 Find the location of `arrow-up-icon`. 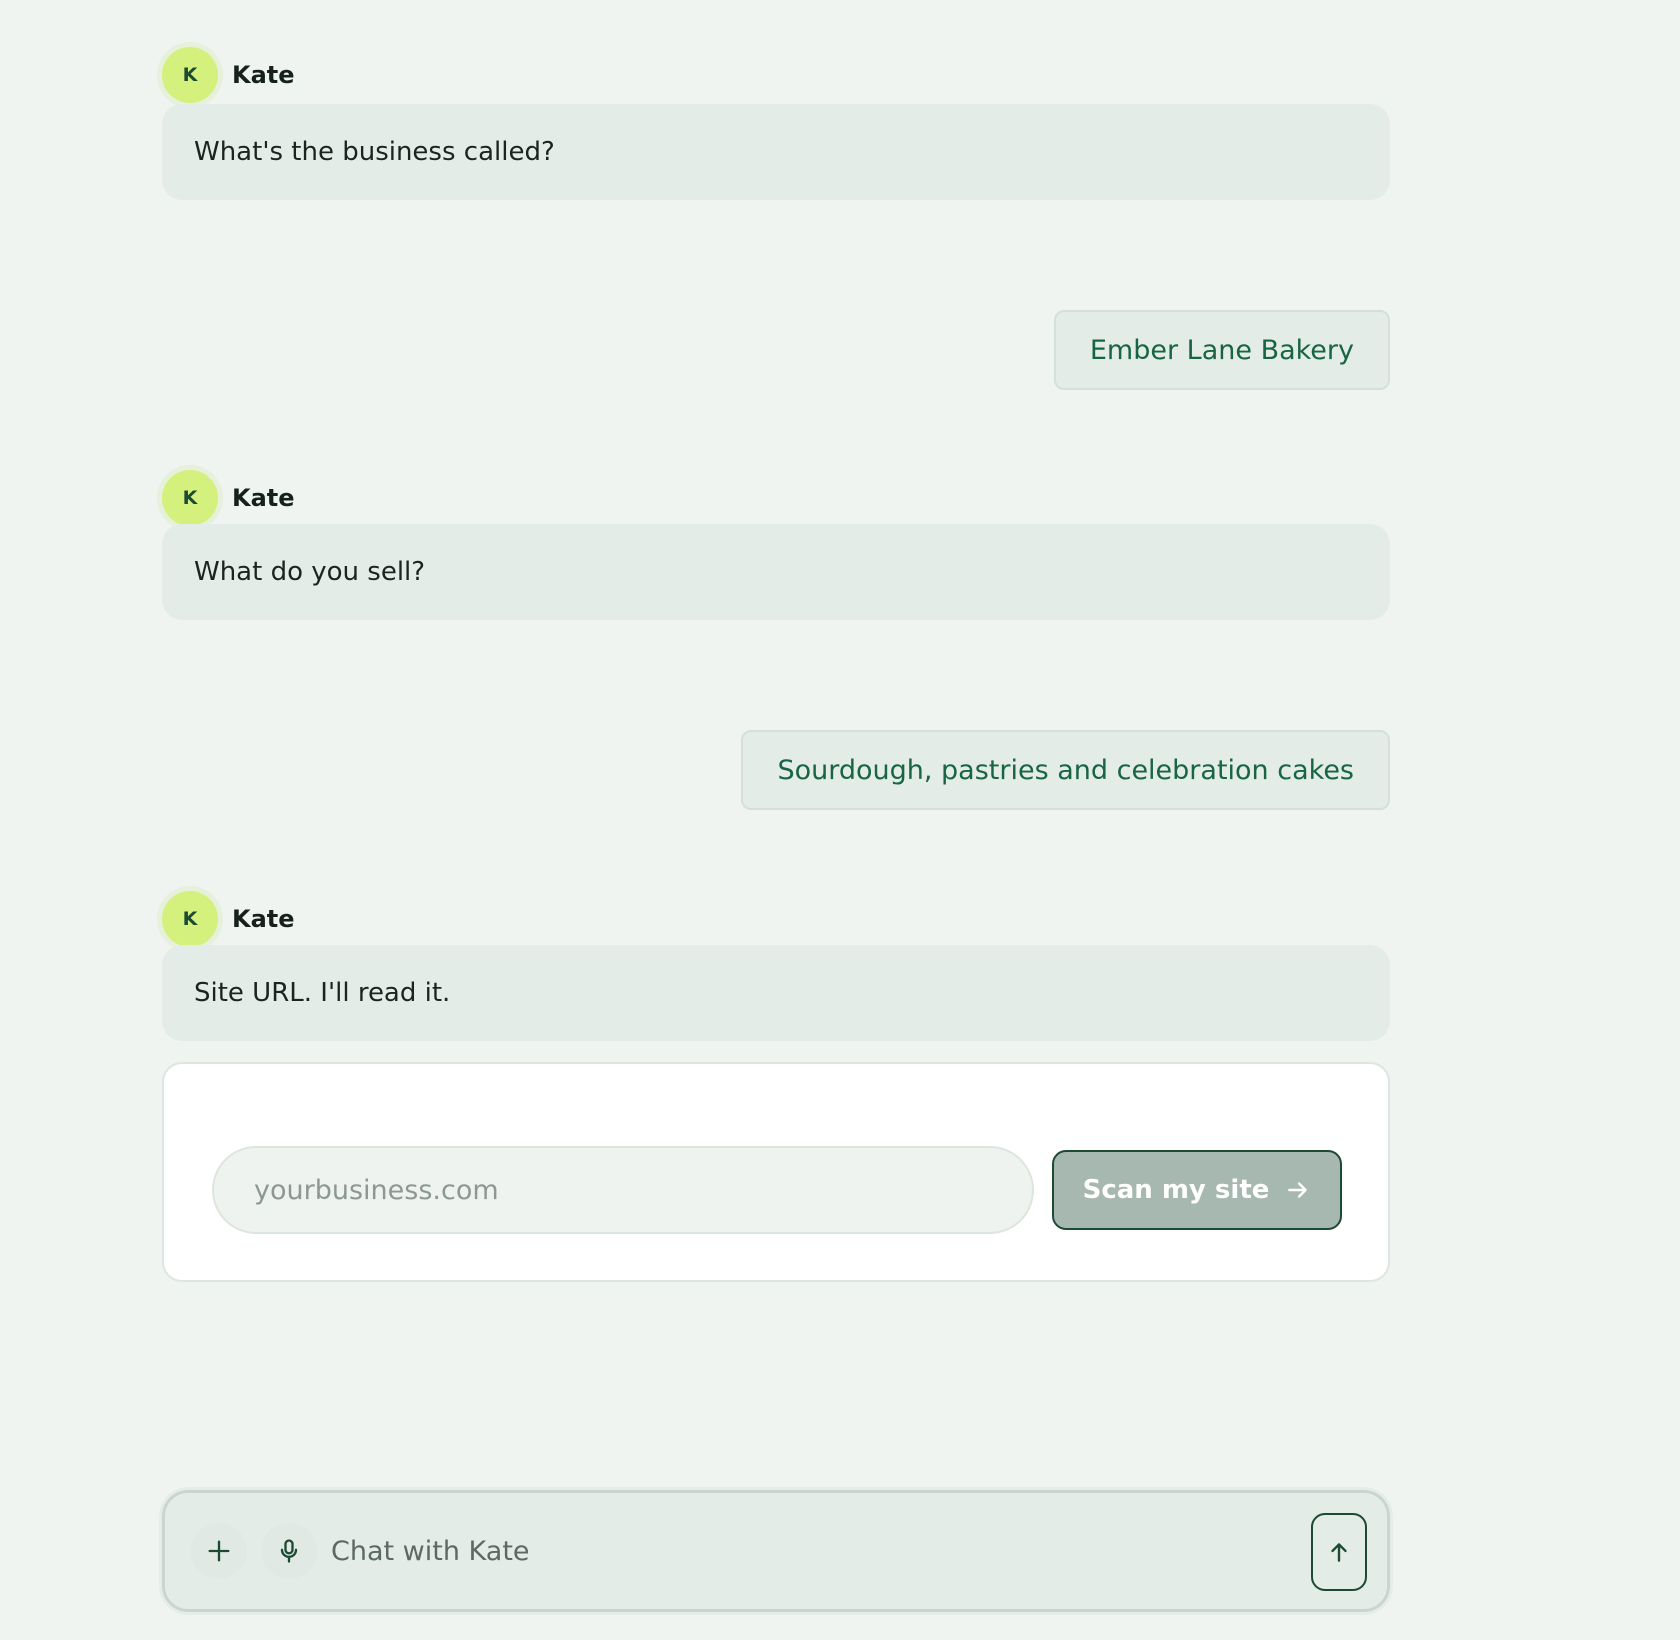

arrow-up-icon is located at coordinates (1339, 1552).